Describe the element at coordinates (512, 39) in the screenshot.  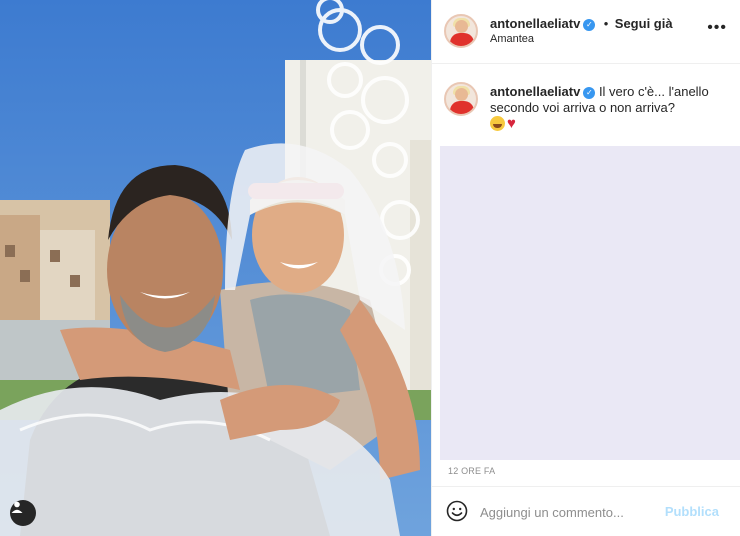
I see `location-link: Amantea` at that location.